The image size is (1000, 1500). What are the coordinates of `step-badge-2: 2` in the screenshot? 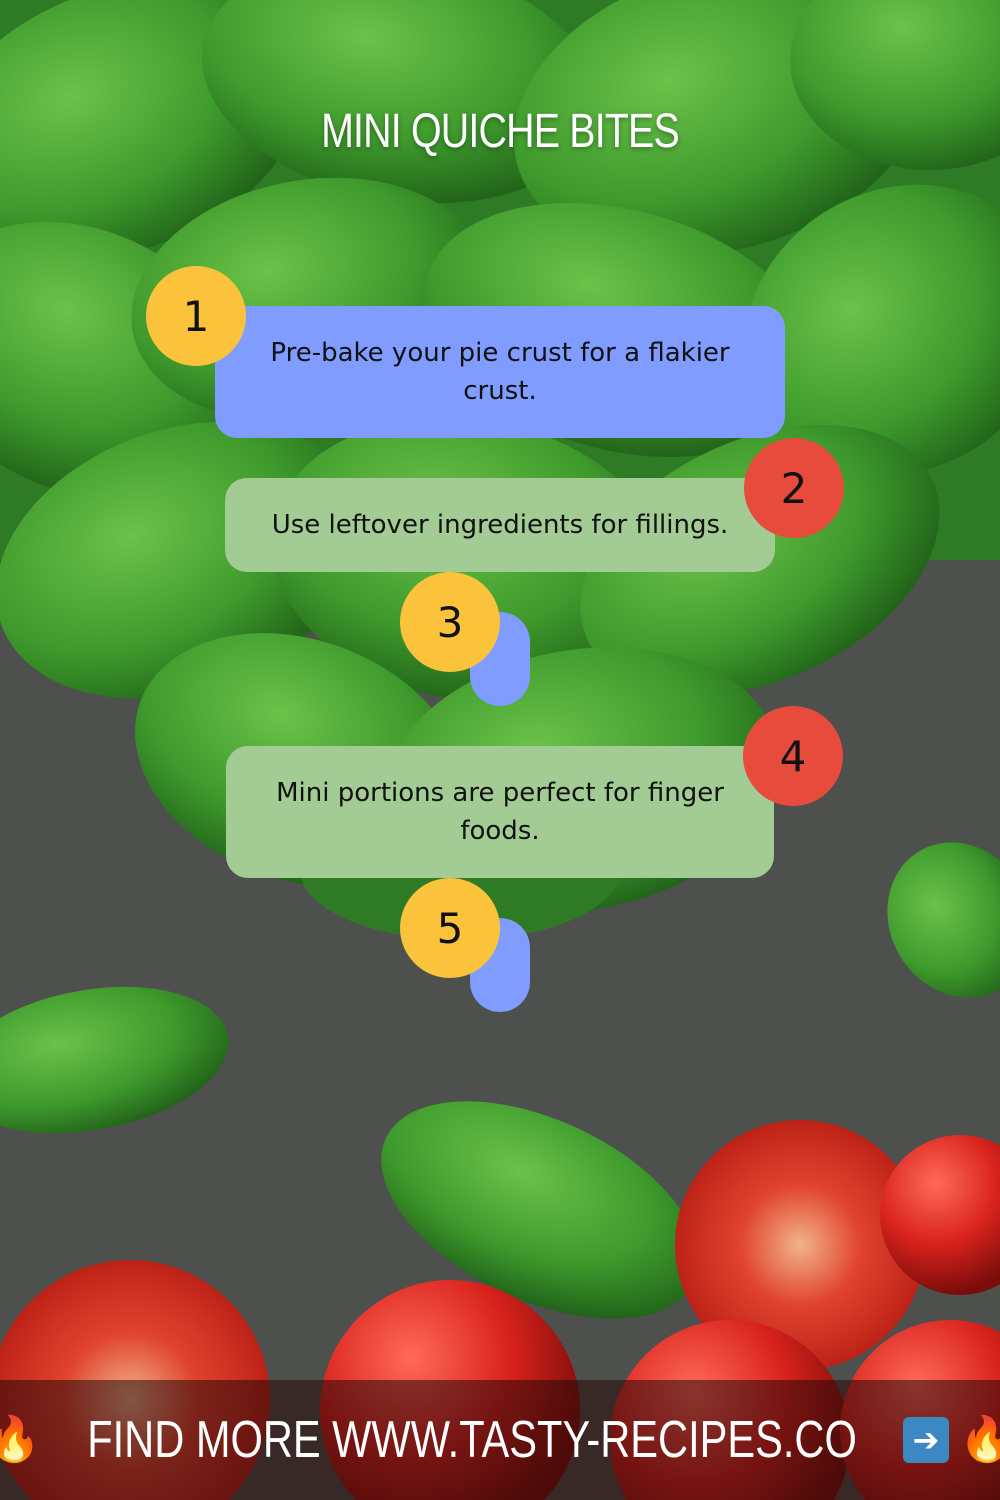 It's located at (794, 488).